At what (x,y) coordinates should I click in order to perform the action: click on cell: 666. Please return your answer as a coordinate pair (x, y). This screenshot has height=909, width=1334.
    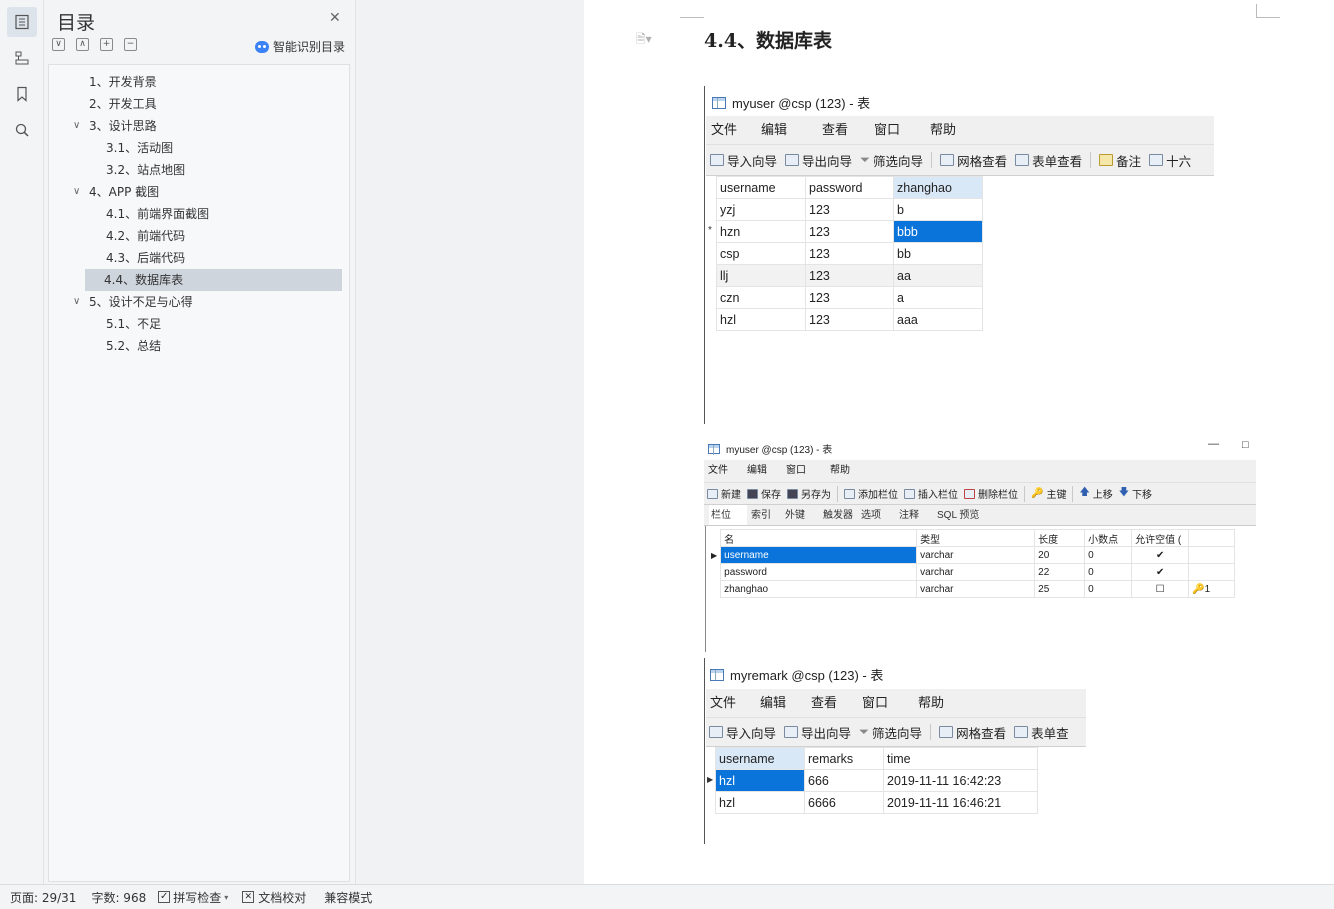
    Looking at the image, I should click on (844, 780).